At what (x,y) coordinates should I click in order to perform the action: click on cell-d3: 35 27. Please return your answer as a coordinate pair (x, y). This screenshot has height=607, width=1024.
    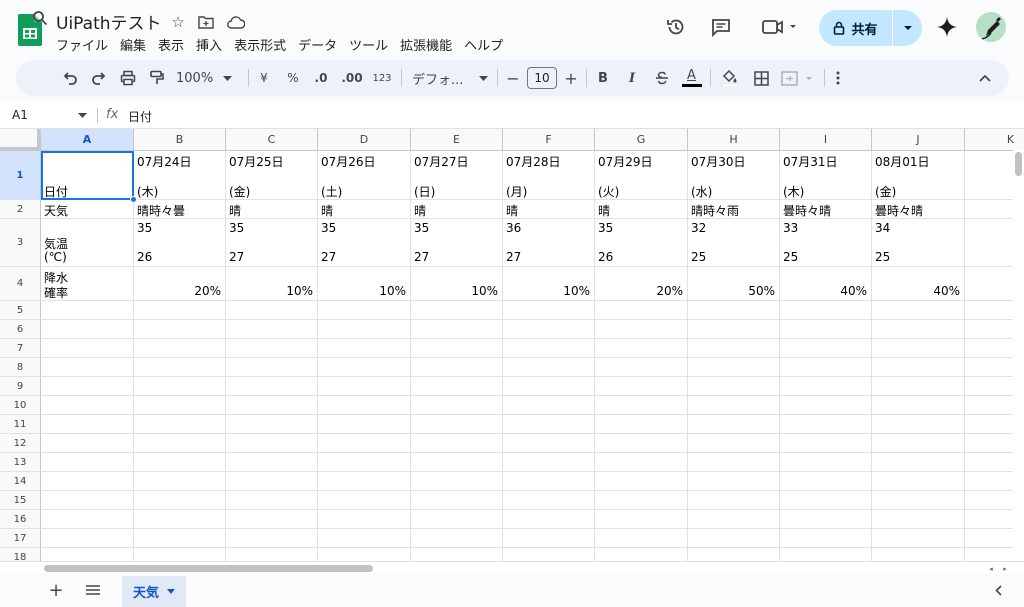
    Looking at the image, I should click on (364, 243).